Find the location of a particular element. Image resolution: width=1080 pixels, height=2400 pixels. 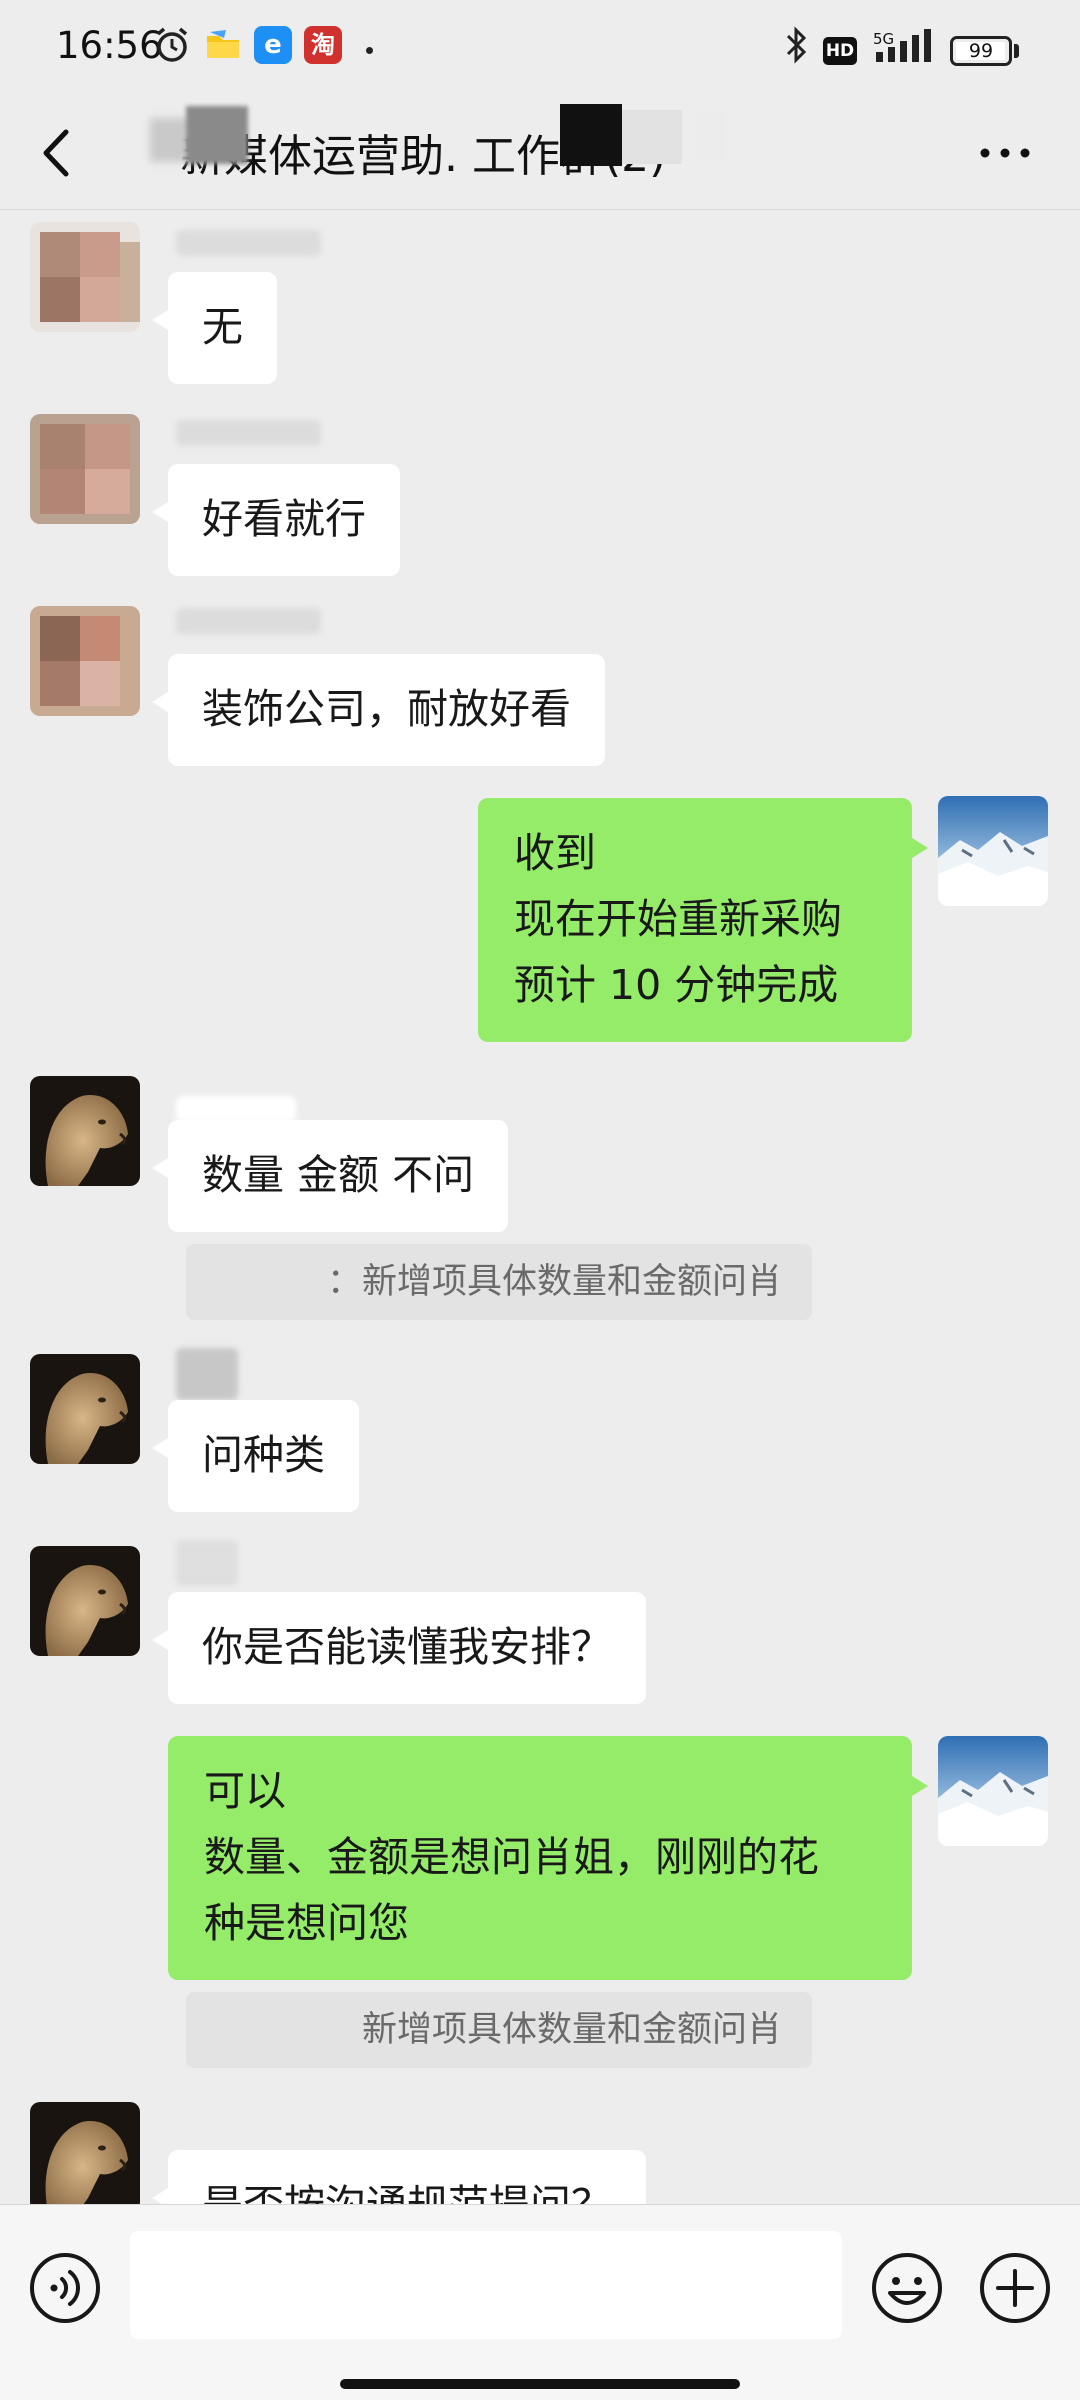

message-bubble: 无 is located at coordinates (214, 328).